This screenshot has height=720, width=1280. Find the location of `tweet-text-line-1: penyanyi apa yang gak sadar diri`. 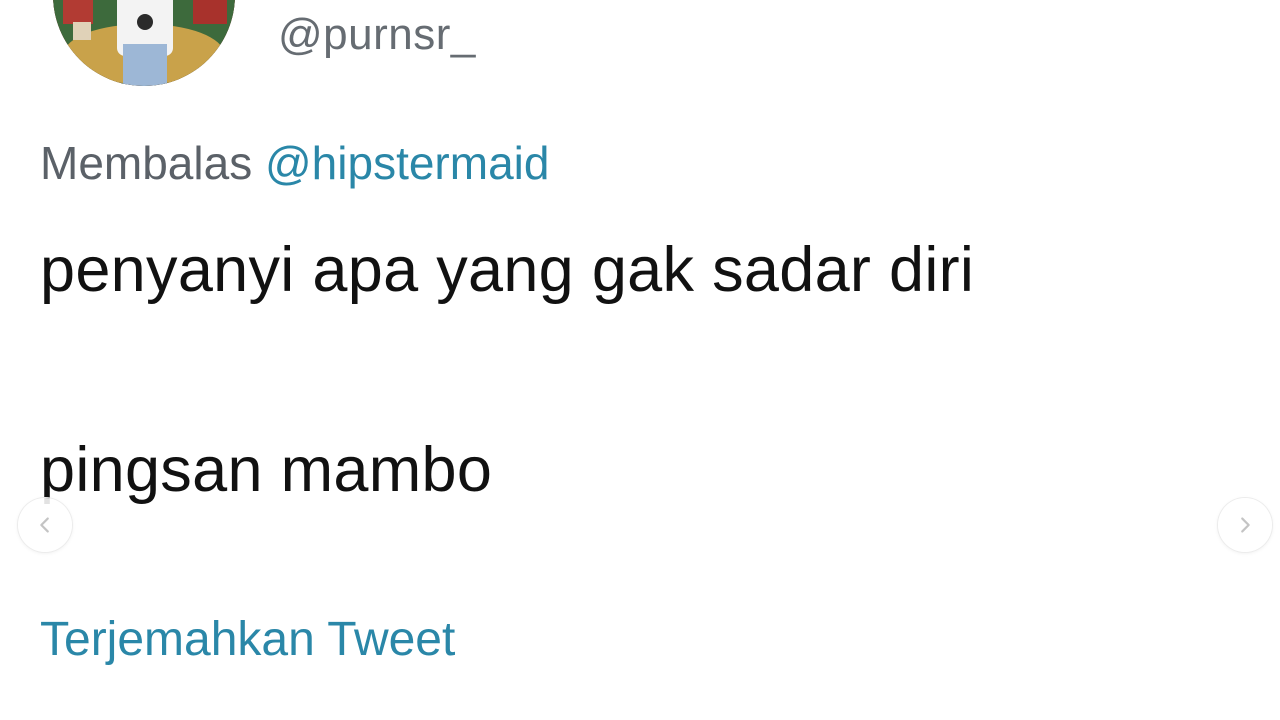

tweet-text-line-1: penyanyi apa yang gak sadar diri is located at coordinates (507, 270).